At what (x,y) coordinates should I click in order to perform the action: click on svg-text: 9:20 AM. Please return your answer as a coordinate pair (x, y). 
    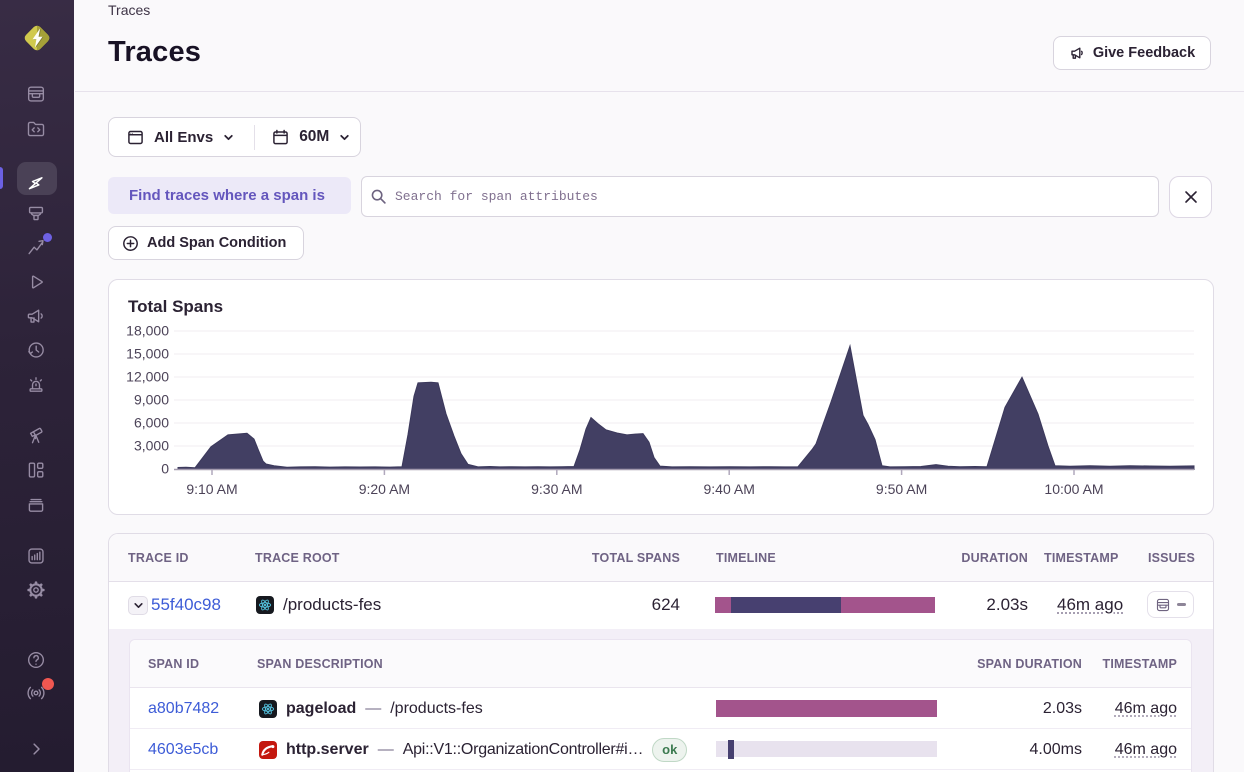
    Looking at the image, I should click on (384, 489).